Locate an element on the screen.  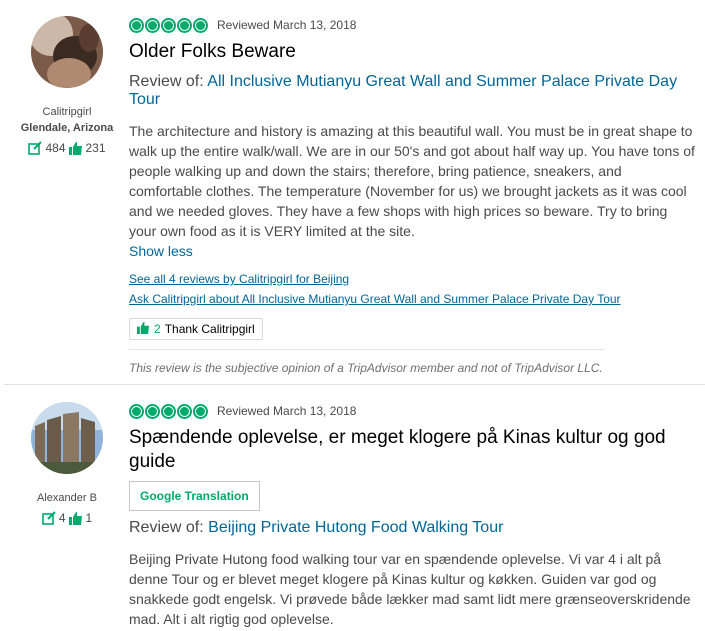
review-divider is located at coordinates (354, 384).